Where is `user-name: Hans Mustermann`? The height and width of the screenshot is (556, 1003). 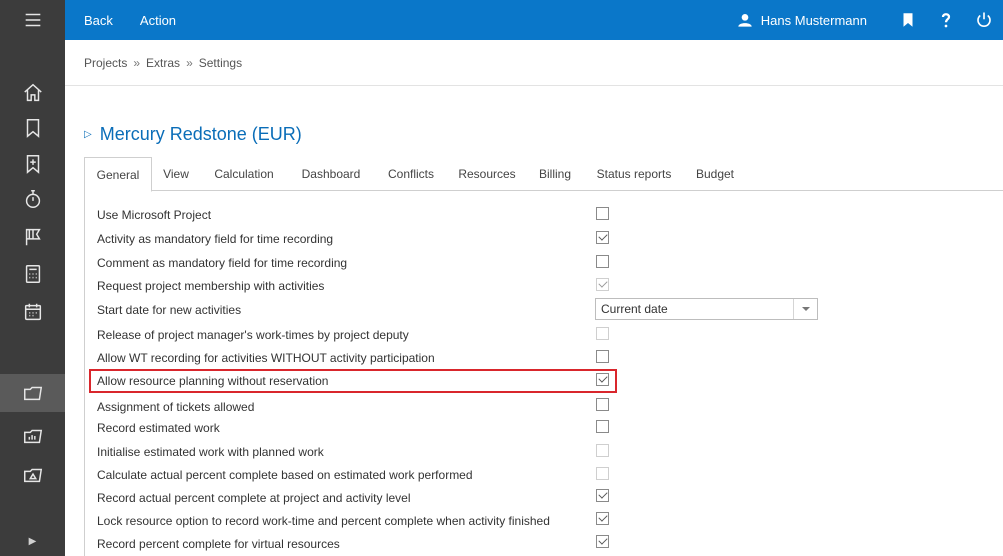
user-name: Hans Mustermann is located at coordinates (813, 20).